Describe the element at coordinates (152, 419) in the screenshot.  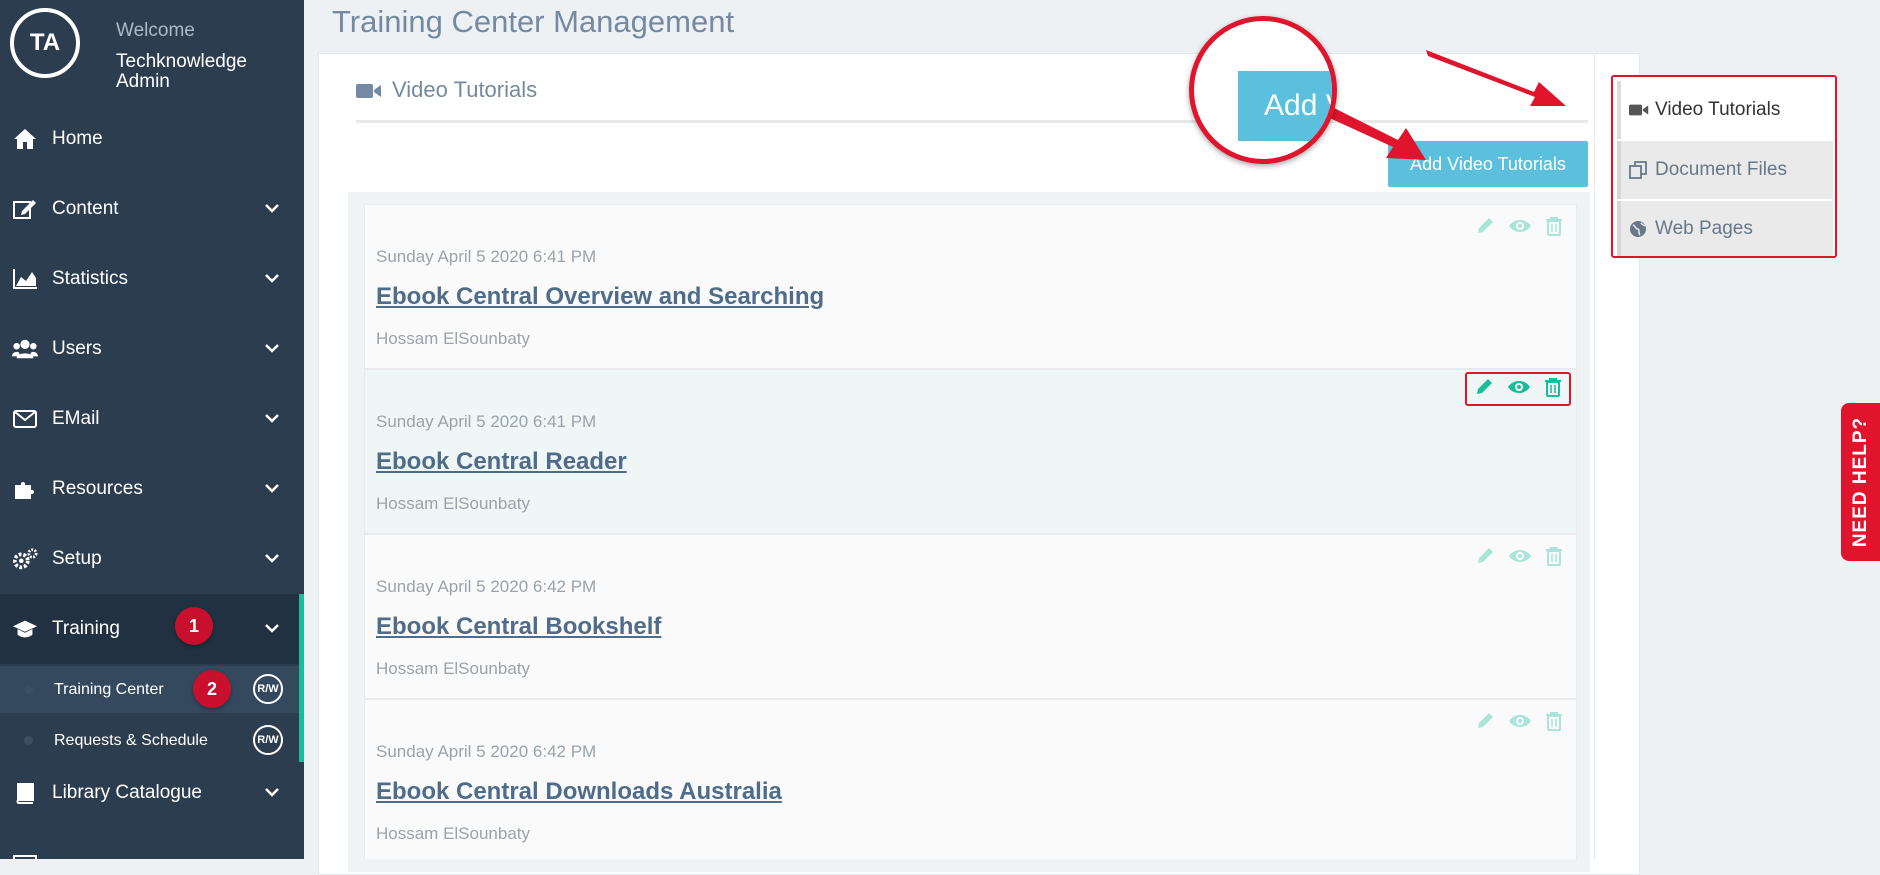
I see `nav-email: EMail` at that location.